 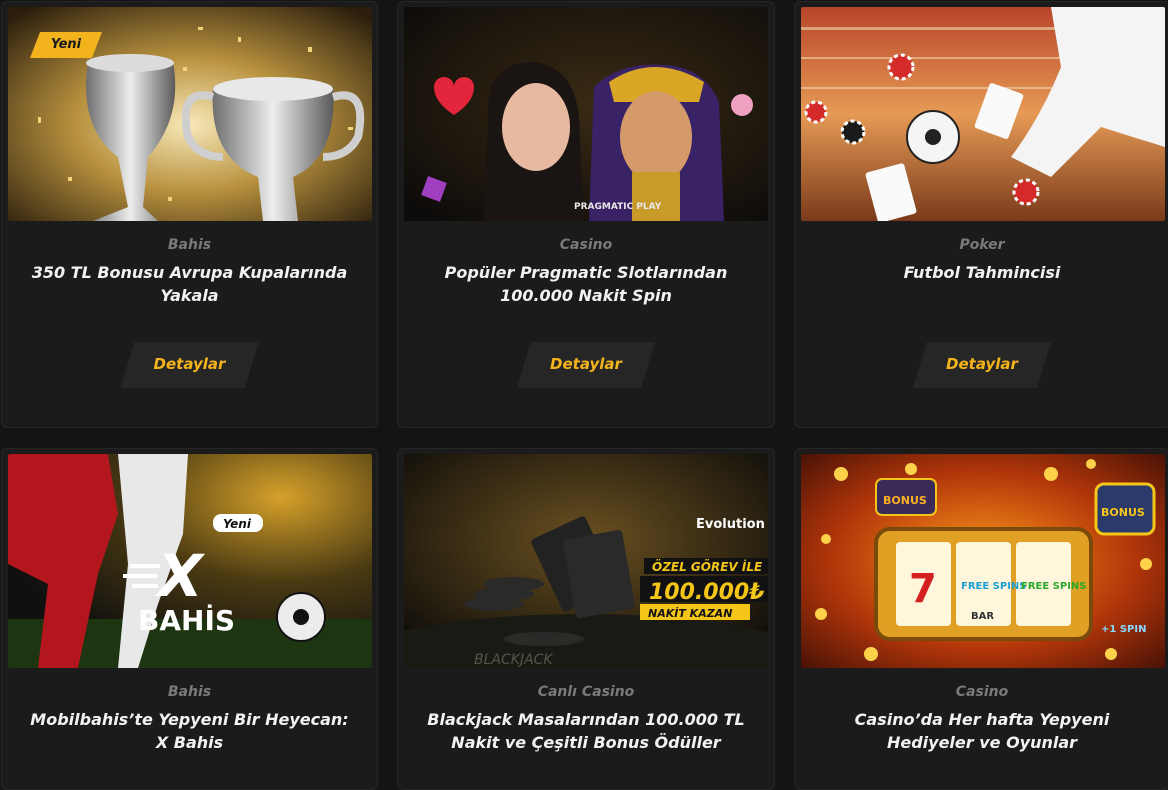 What do you see at coordinates (1123, 512) in the screenshot?
I see `bonus-chest-text: BONUS` at bounding box center [1123, 512].